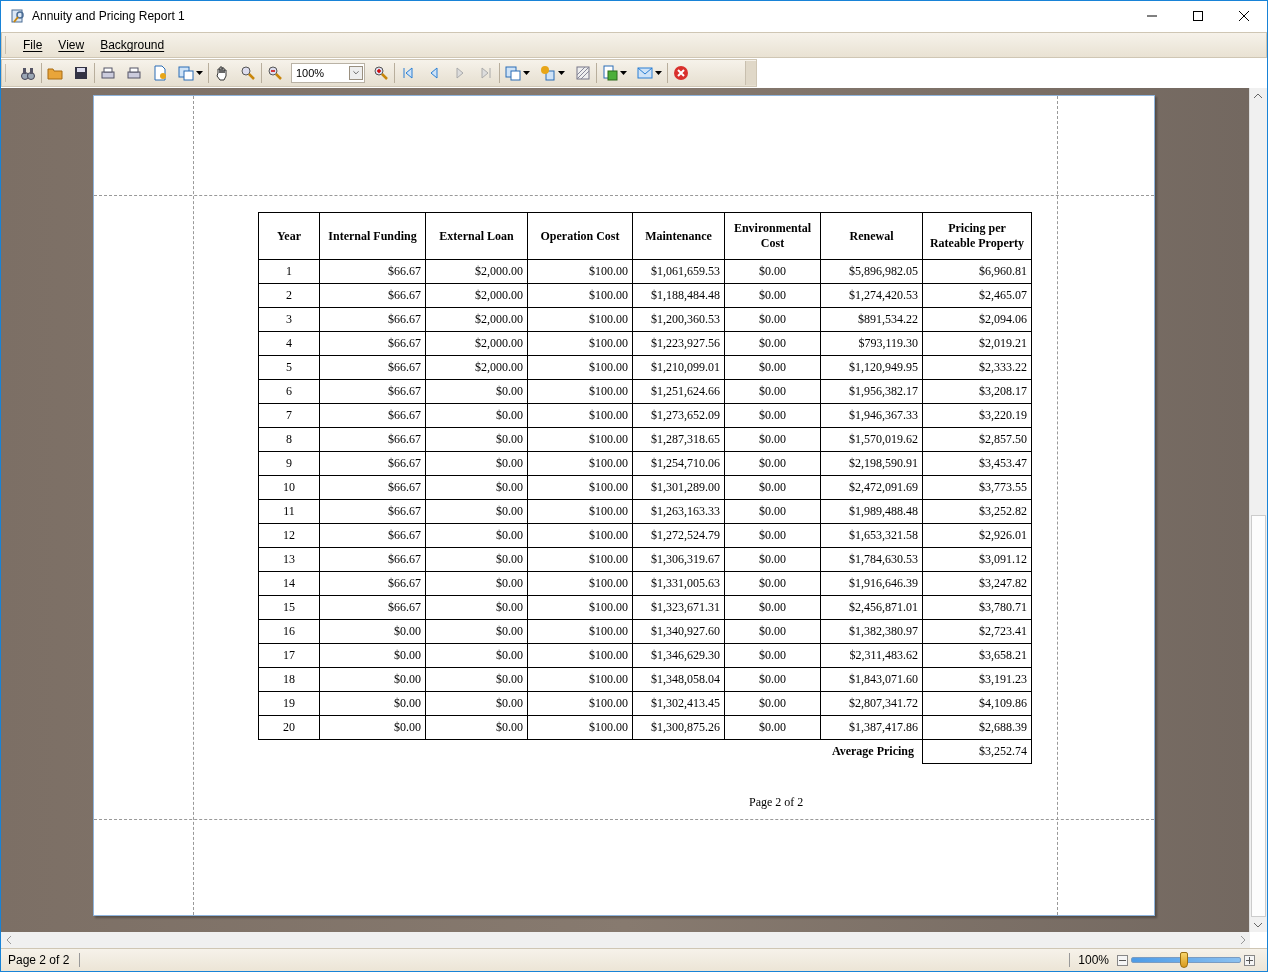  Describe the element at coordinates (289, 631) in the screenshot. I see `table-cell: 16` at that location.